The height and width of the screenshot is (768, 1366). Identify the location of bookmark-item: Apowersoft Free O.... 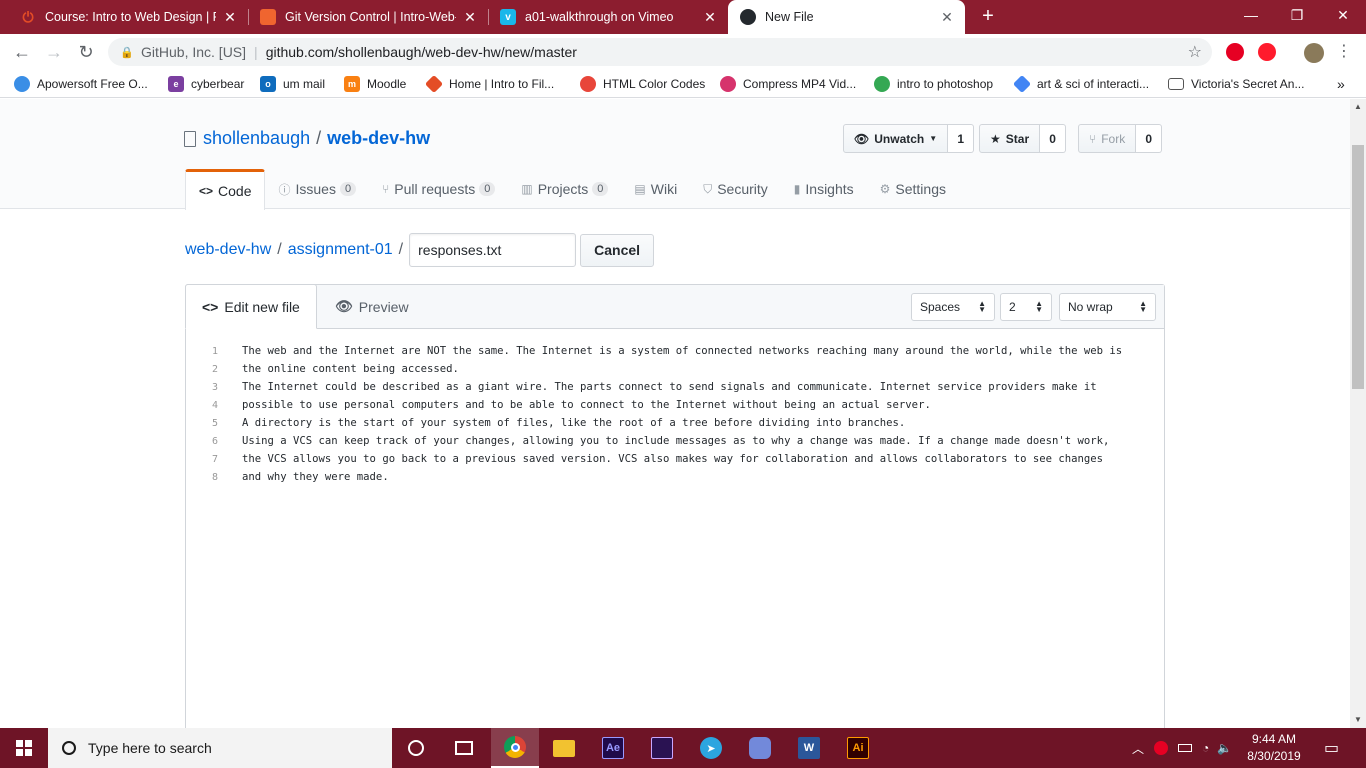
(81, 84).